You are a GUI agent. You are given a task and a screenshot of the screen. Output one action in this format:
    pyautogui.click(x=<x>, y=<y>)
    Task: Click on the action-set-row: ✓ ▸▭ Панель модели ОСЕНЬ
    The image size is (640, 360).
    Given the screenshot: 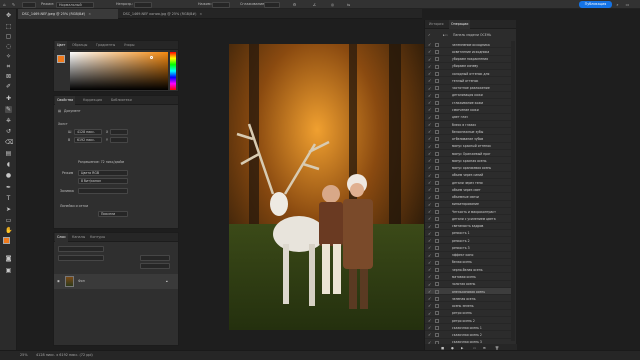 What is the action you would take?
    pyautogui.click(x=469, y=36)
    